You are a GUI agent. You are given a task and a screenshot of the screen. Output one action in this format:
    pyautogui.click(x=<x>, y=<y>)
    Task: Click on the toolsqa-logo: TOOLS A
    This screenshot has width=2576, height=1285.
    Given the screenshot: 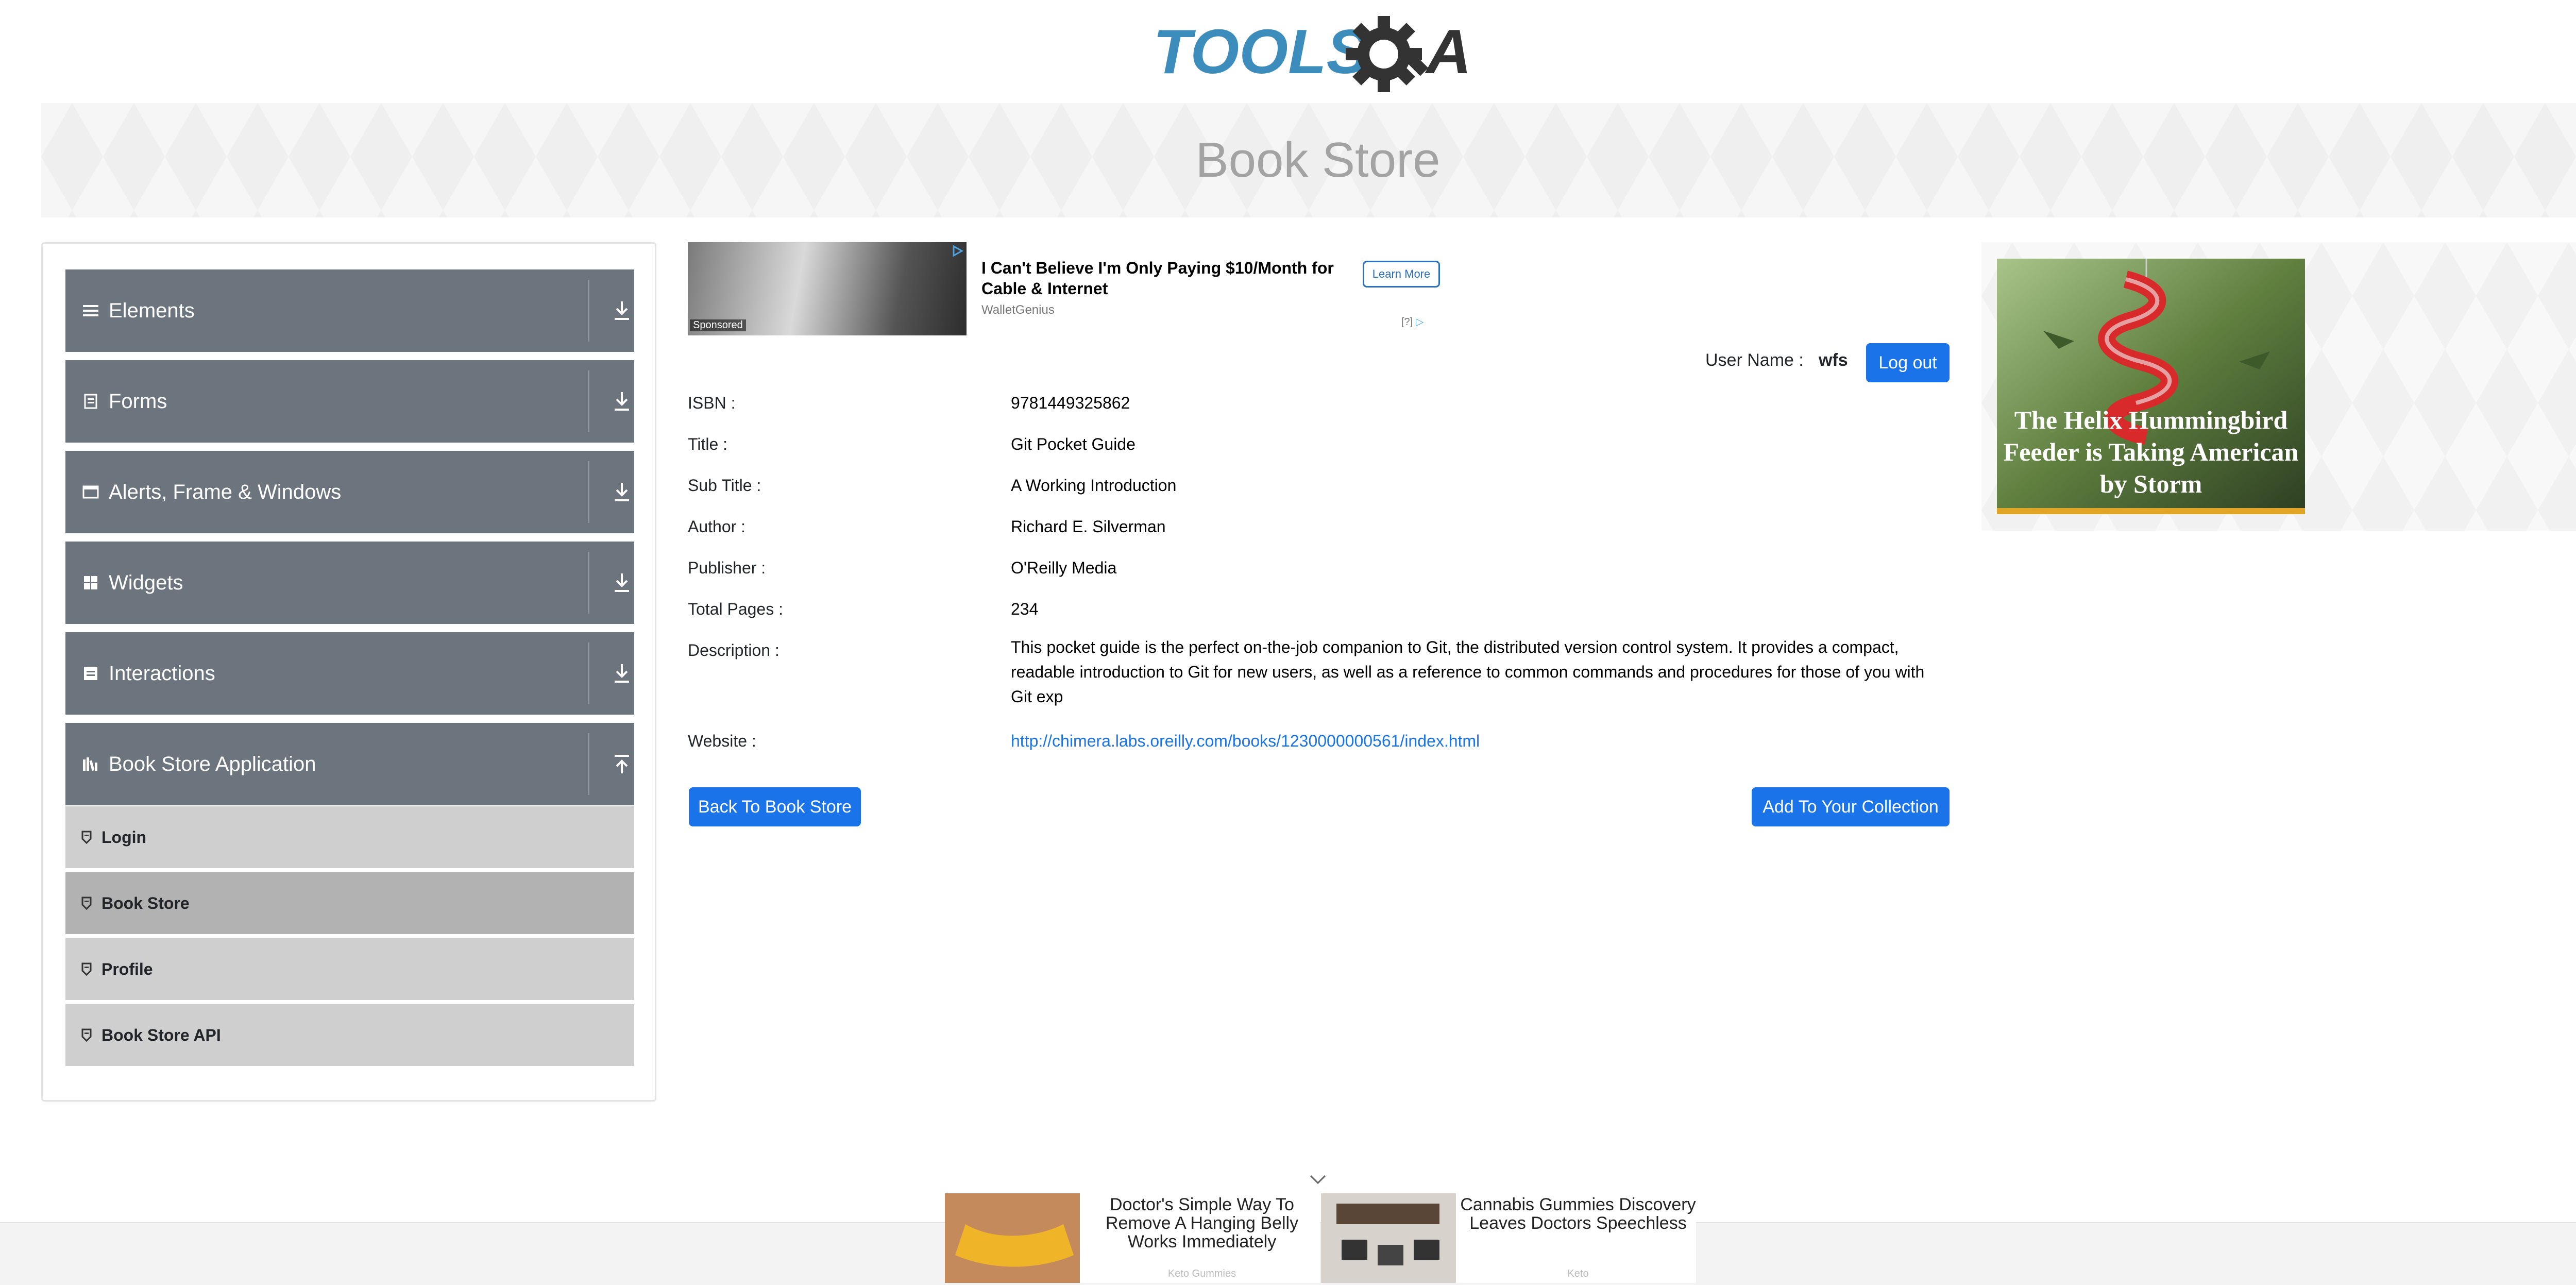 What is the action you would take?
    pyautogui.click(x=1320, y=54)
    